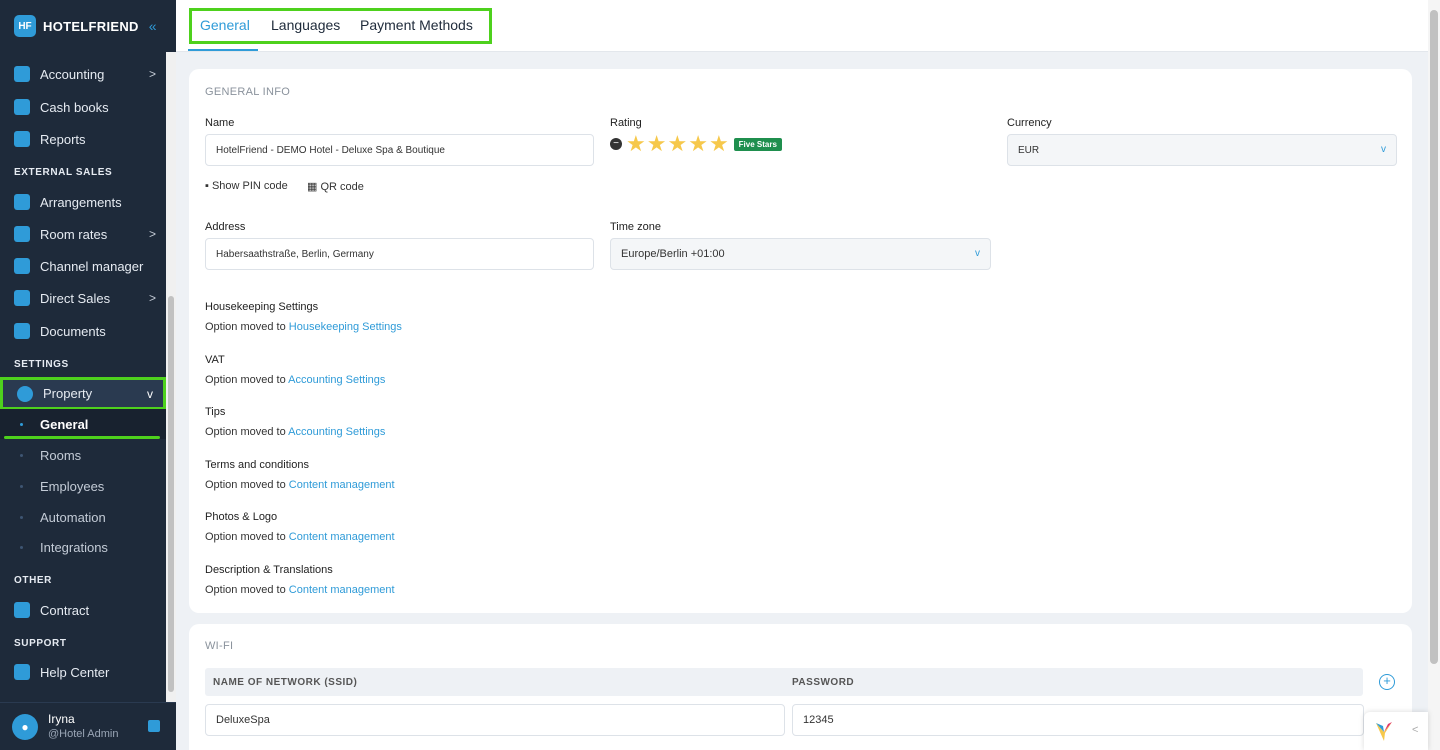  I want to click on section-tips: Tips, so click(215, 412).